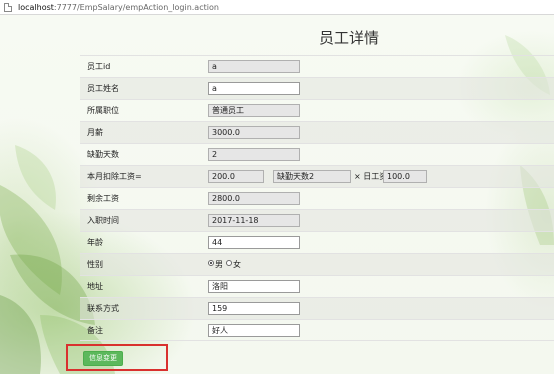 This screenshot has width=554, height=374. Describe the element at coordinates (254, 242) in the screenshot. I see `age-input: 44` at that location.